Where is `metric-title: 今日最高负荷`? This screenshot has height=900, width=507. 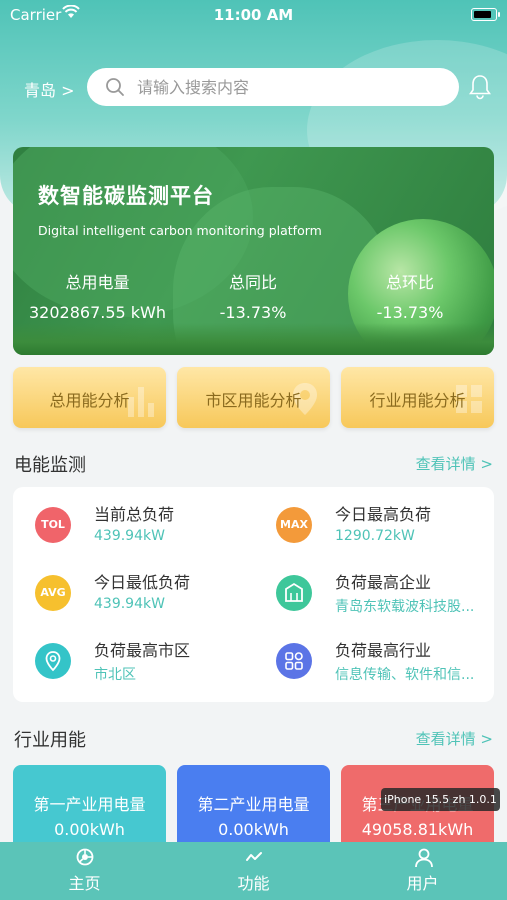
metric-title: 今日最高负荷 is located at coordinates (383, 514).